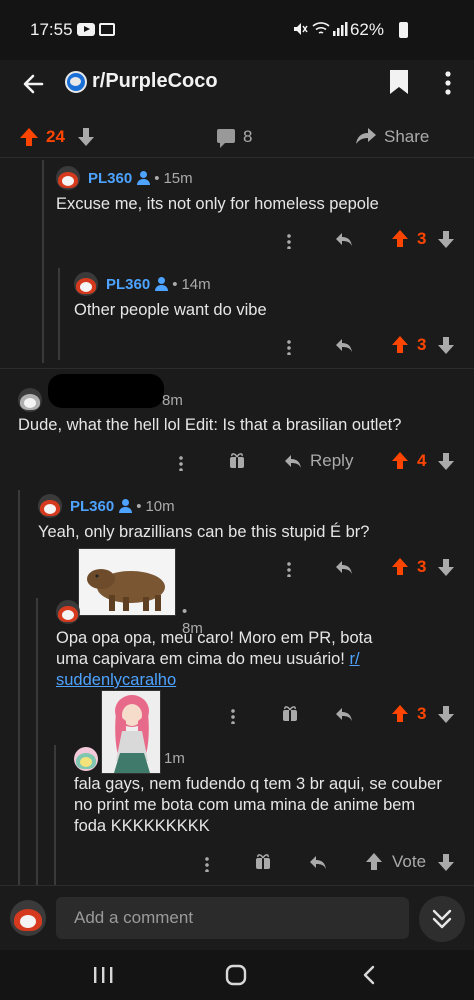 The height and width of the screenshot is (1000, 474). Describe the element at coordinates (126, 590) in the screenshot. I see `capybara-illustration` at that location.